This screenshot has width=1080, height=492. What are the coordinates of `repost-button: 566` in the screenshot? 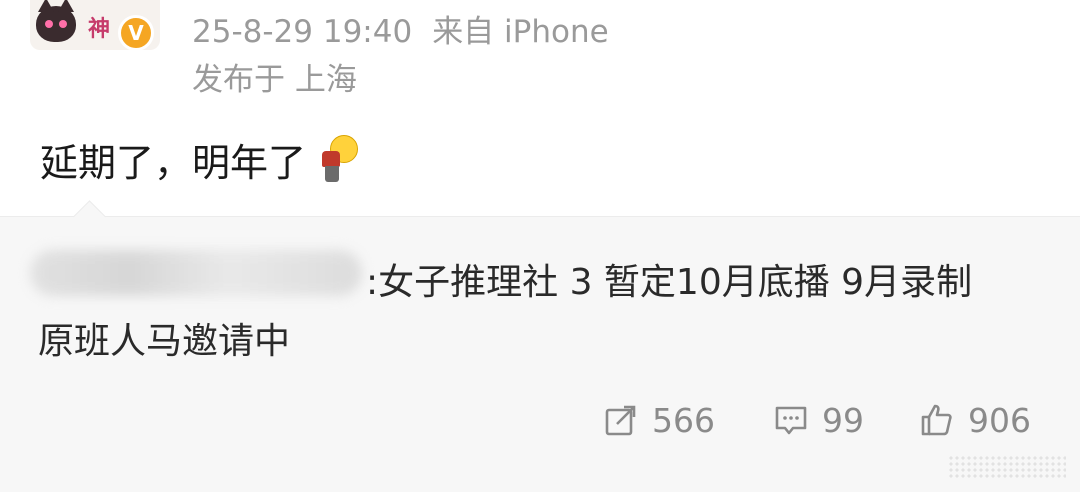 It's located at (659, 420).